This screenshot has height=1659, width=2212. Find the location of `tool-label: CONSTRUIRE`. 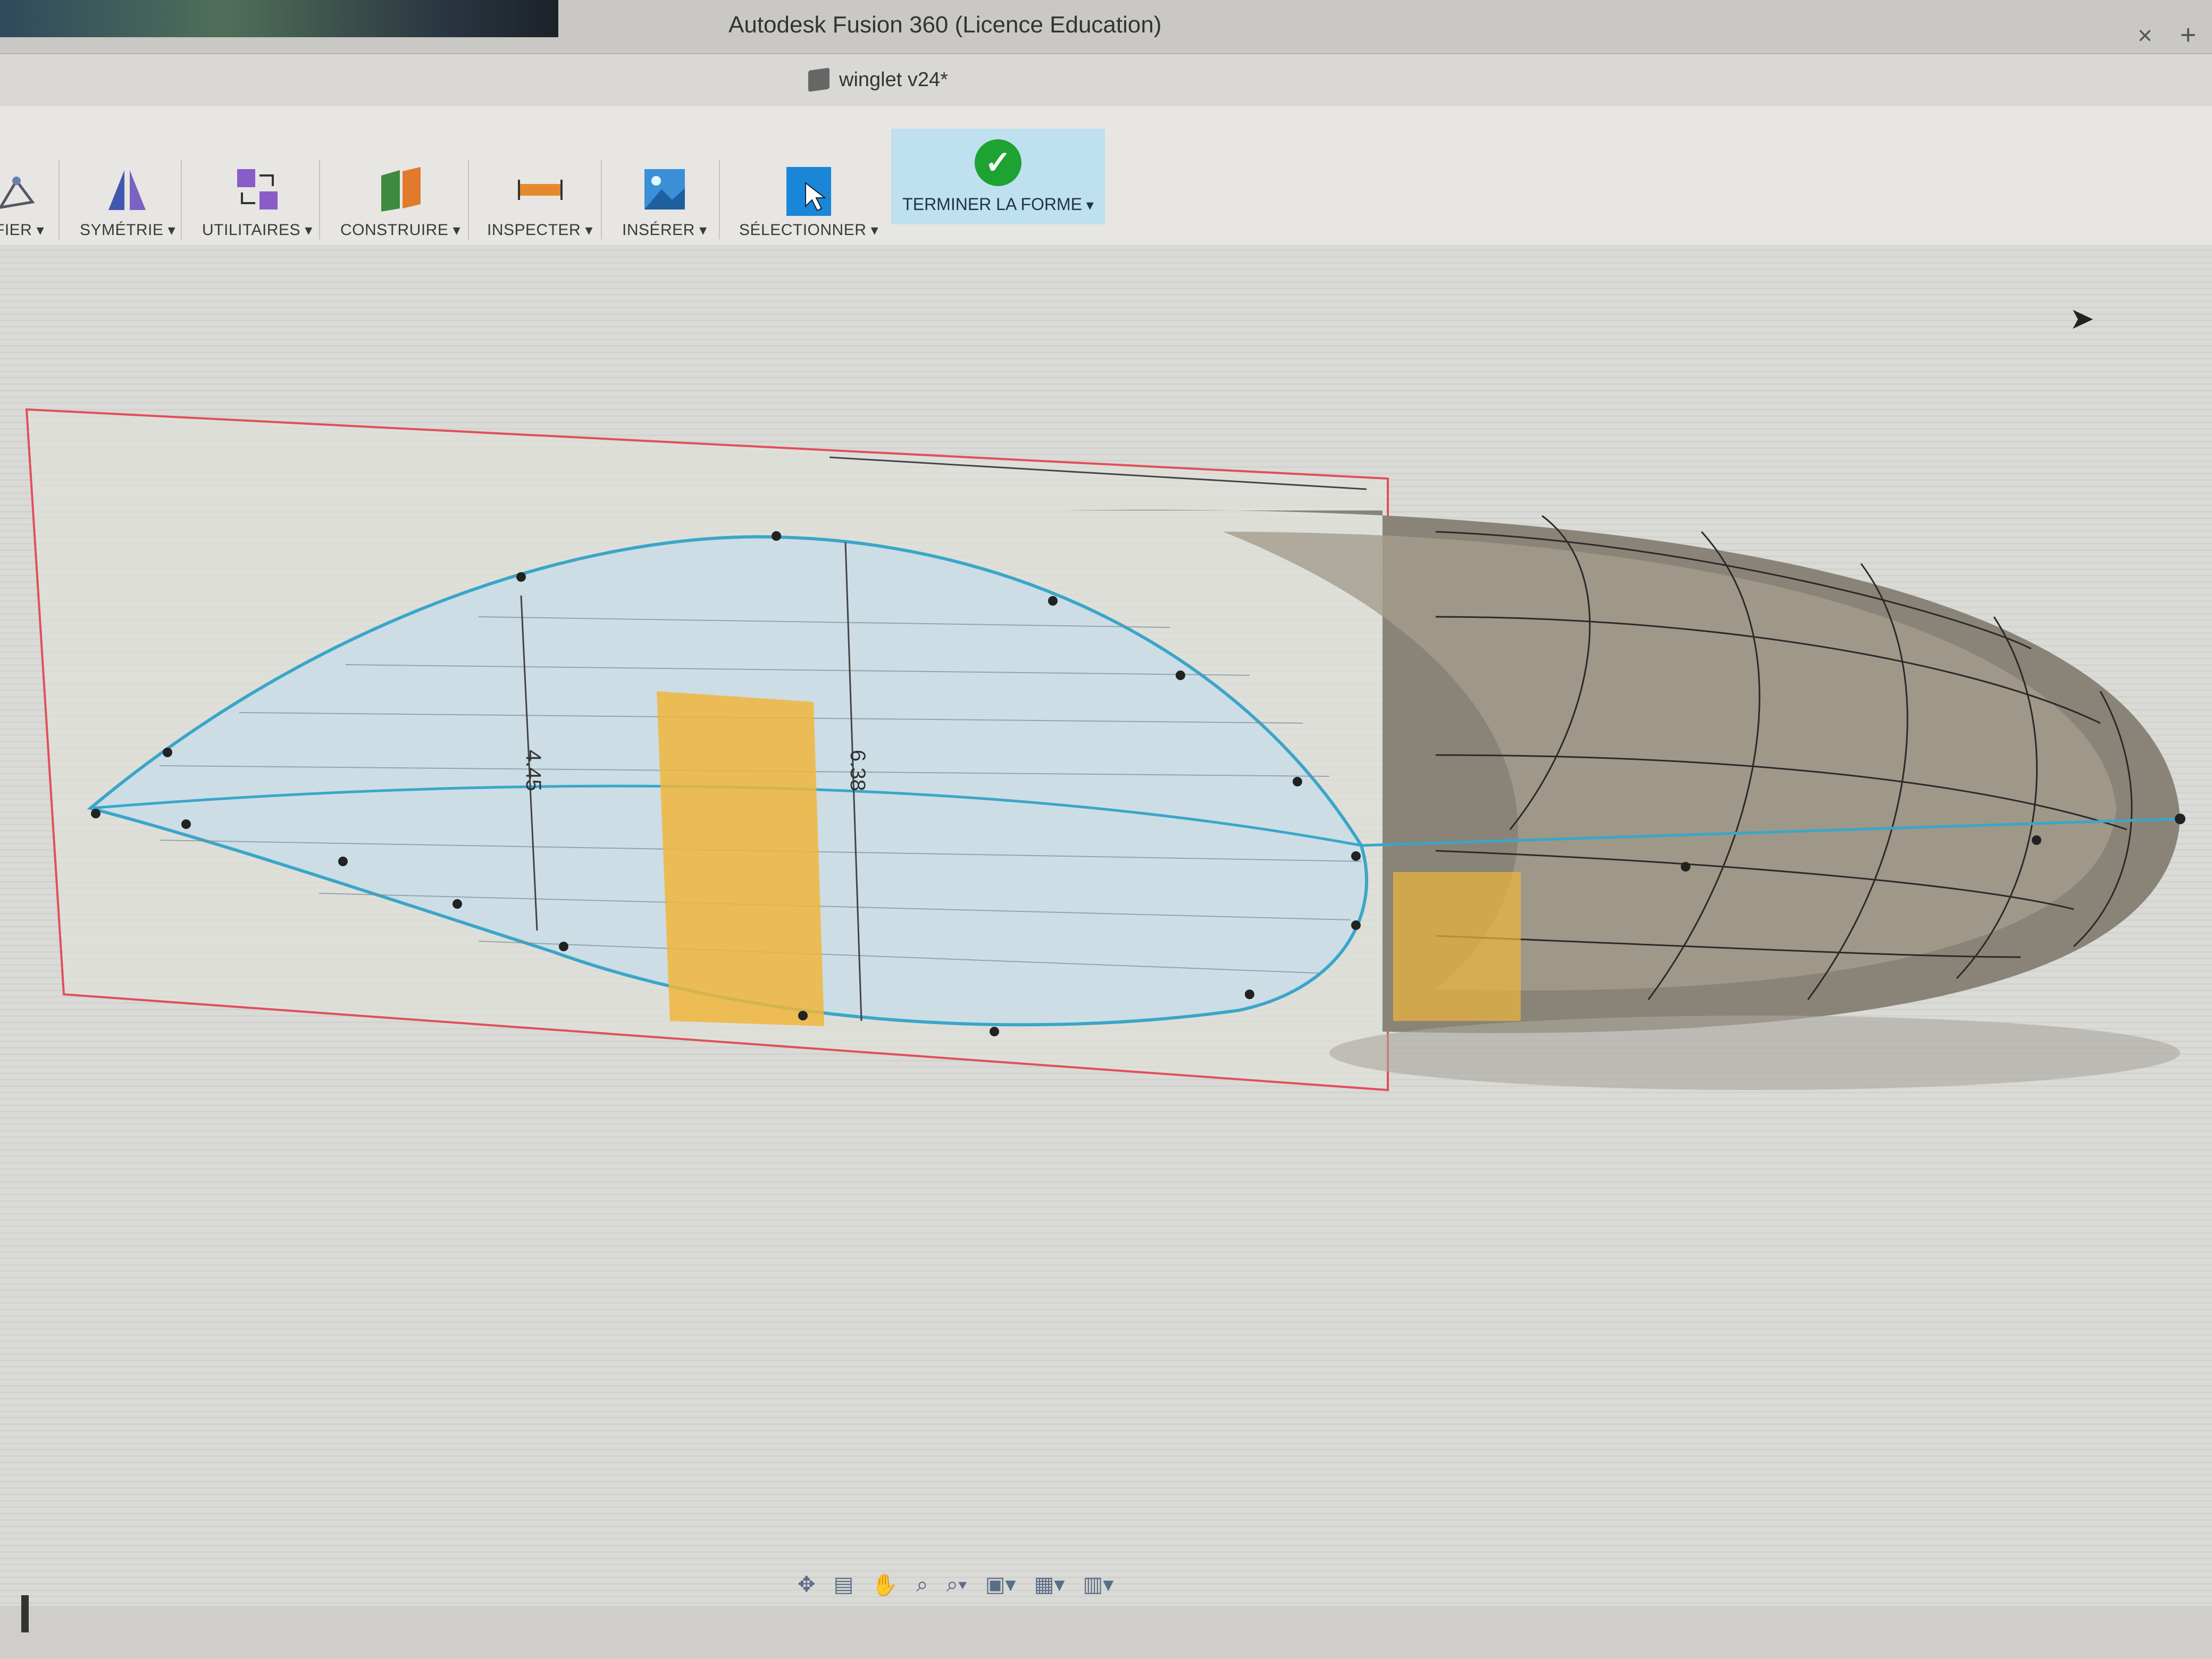

tool-label: CONSTRUIRE is located at coordinates (400, 230).